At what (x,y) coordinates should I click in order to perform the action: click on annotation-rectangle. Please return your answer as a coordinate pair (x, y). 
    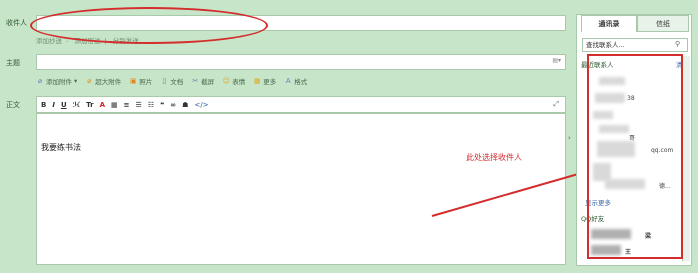
    Looking at the image, I should click on (635, 156).